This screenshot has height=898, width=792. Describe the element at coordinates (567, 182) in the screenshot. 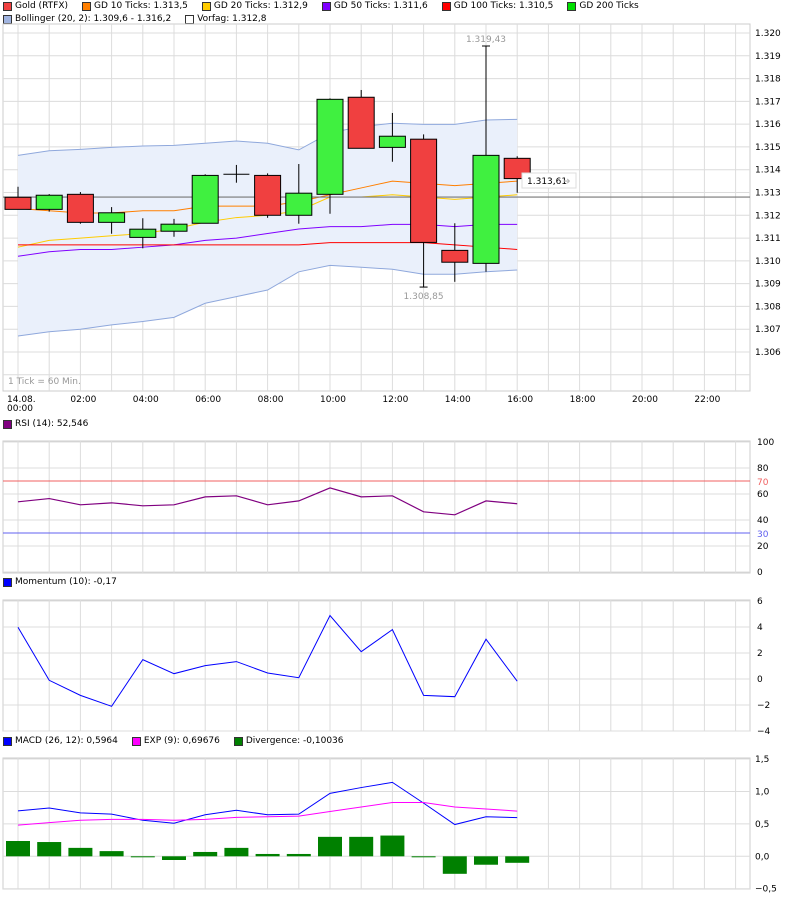

I see `arrow-right-icon: ➜` at that location.